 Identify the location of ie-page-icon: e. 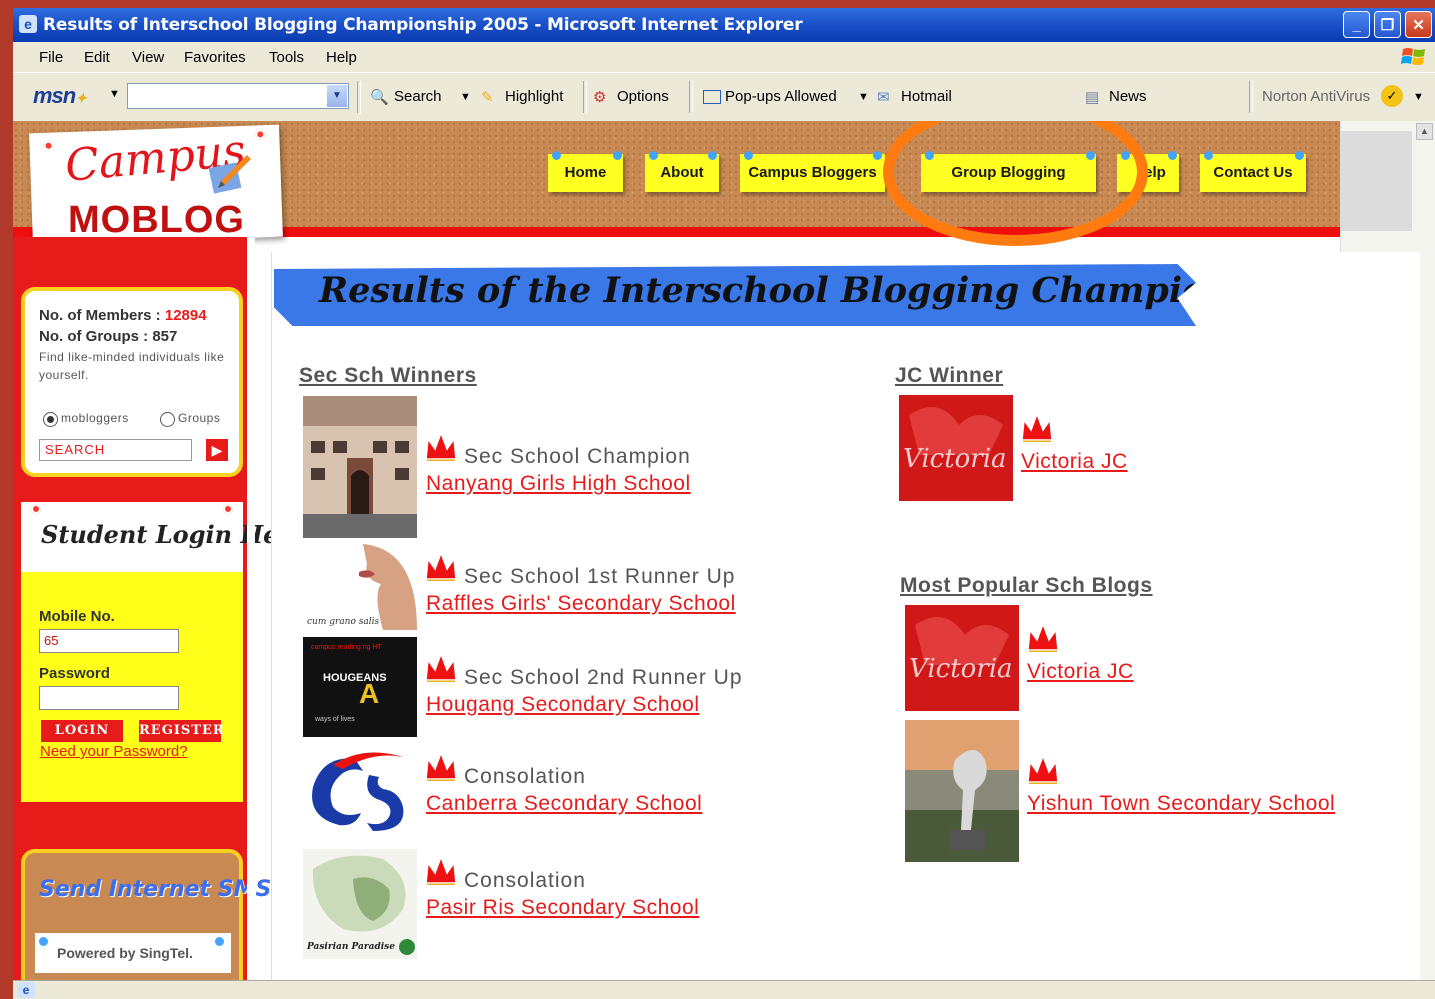
(26, 990).